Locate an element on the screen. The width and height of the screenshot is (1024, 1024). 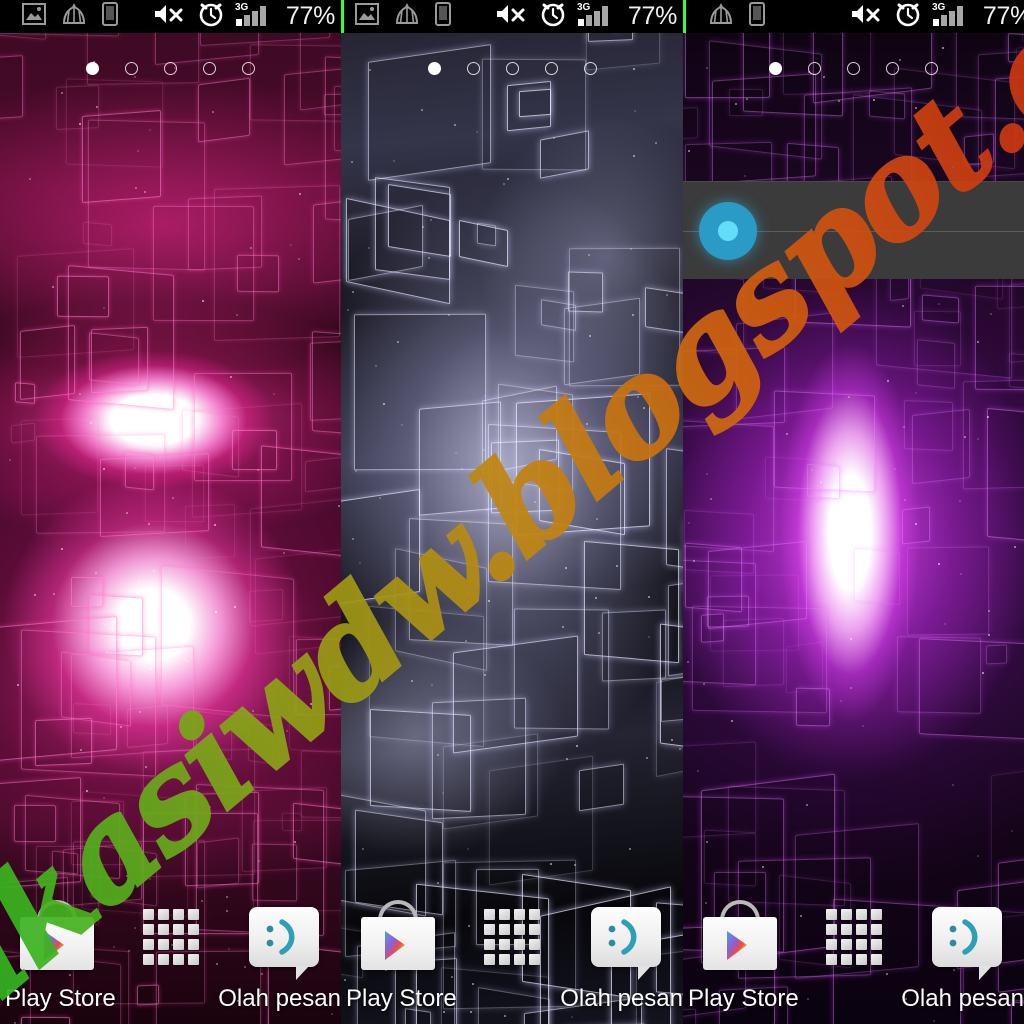
widget-power-toggle-icon is located at coordinates (728, 230).